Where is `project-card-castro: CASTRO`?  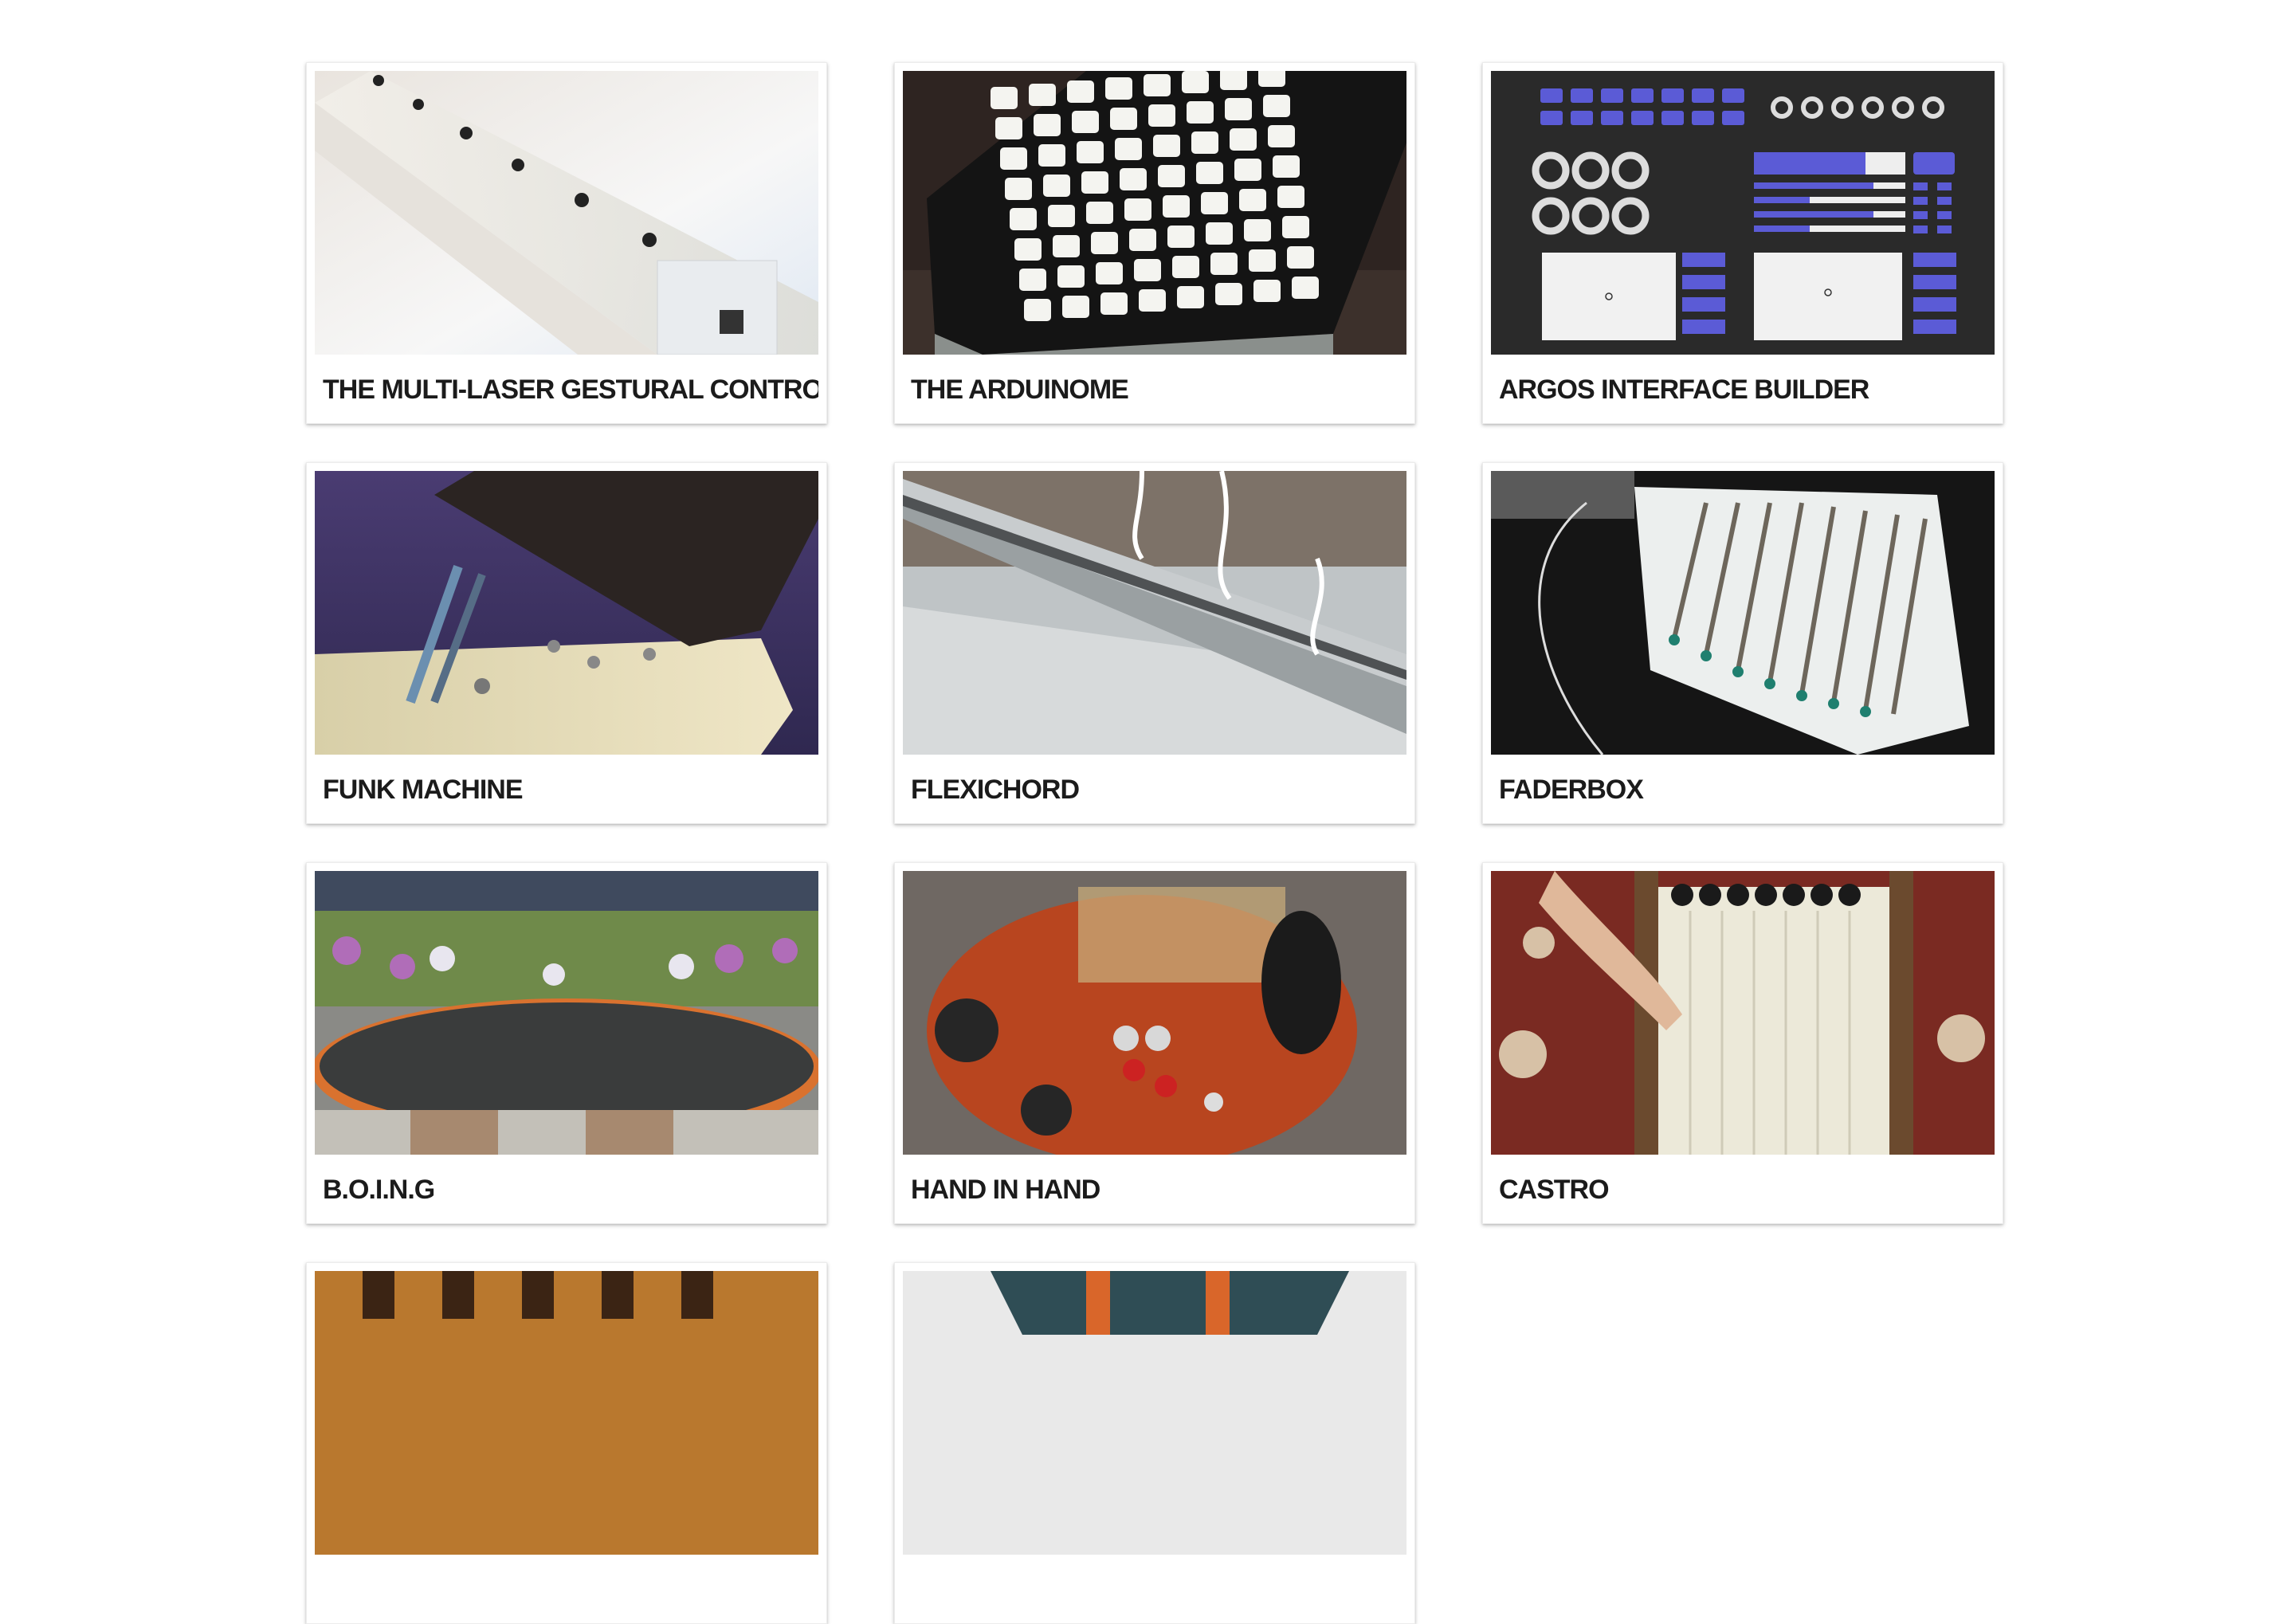 project-card-castro: CASTRO is located at coordinates (1742, 1043).